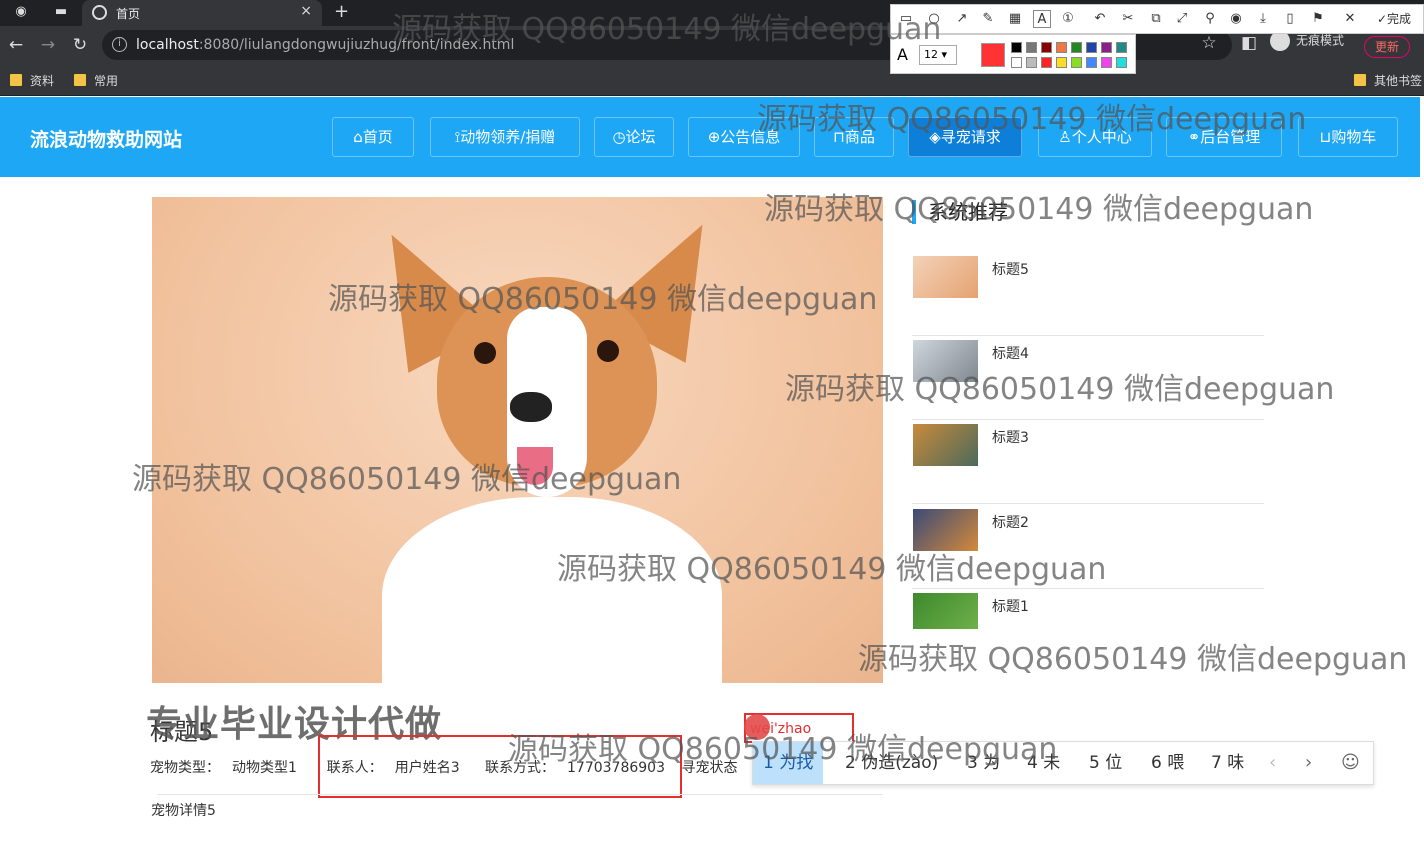 This screenshot has width=1424, height=848. Describe the element at coordinates (1088, 613) in the screenshot. I see `recommend-item: 标题1` at that location.